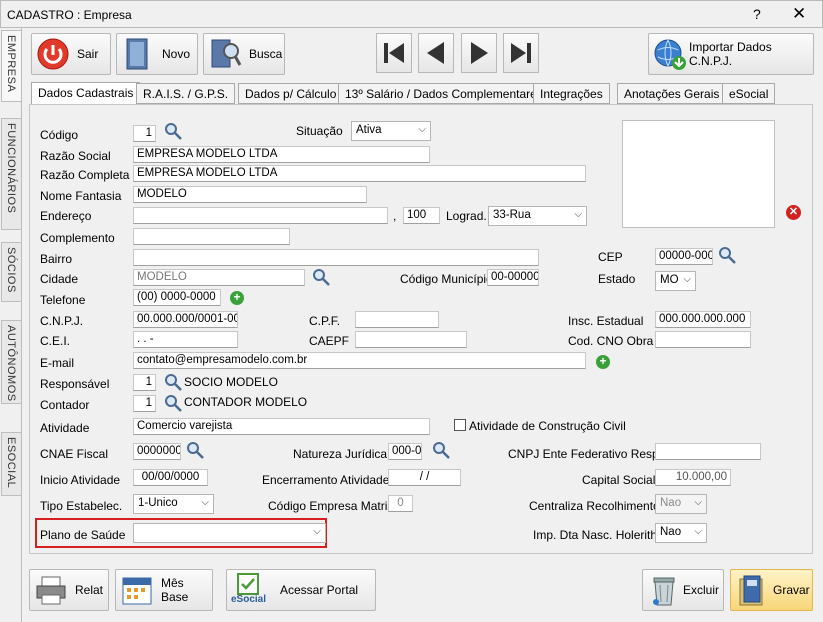  I want to click on capital-social-field: 10.000,00, so click(693, 477).